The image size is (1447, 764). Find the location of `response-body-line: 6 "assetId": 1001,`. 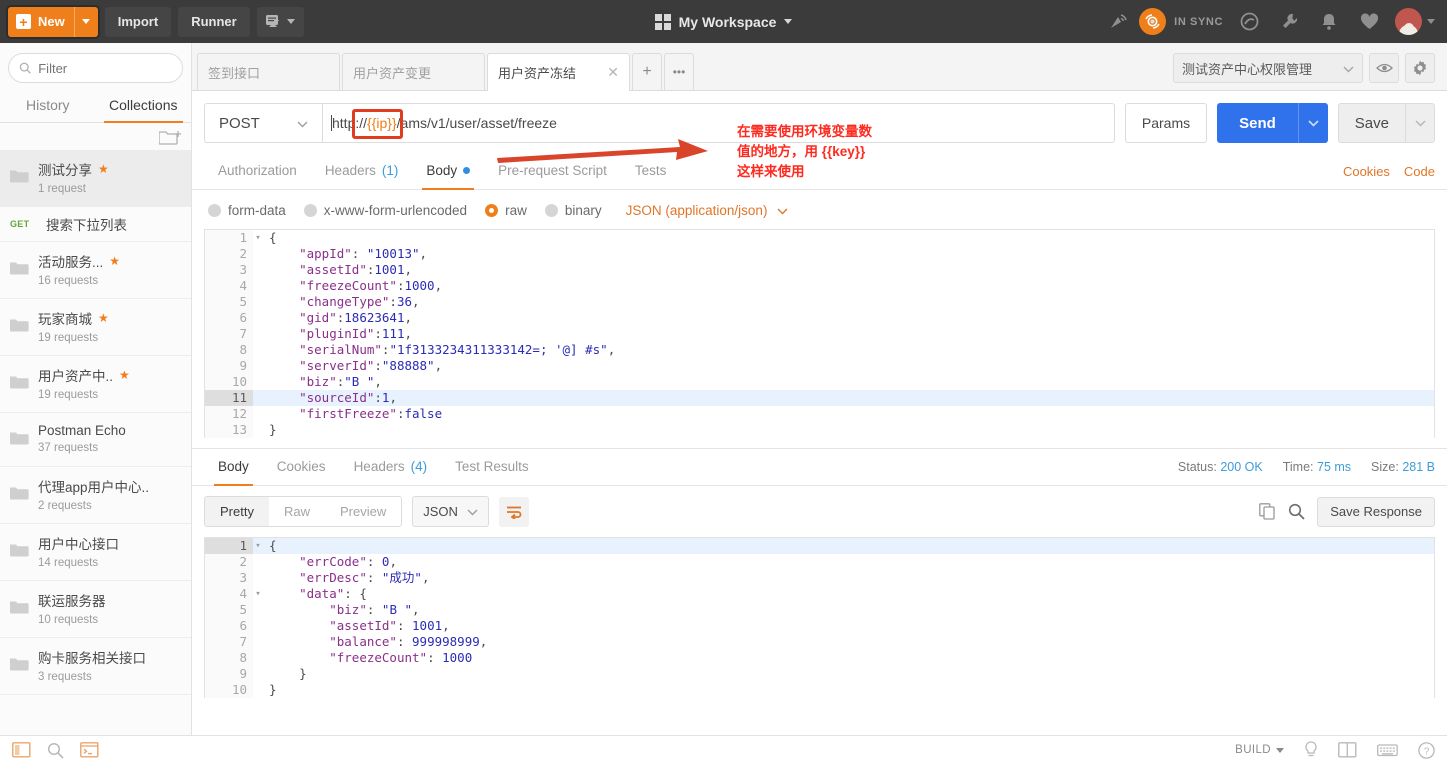

response-body-line: 6 "assetId": 1001, is located at coordinates (819, 626).